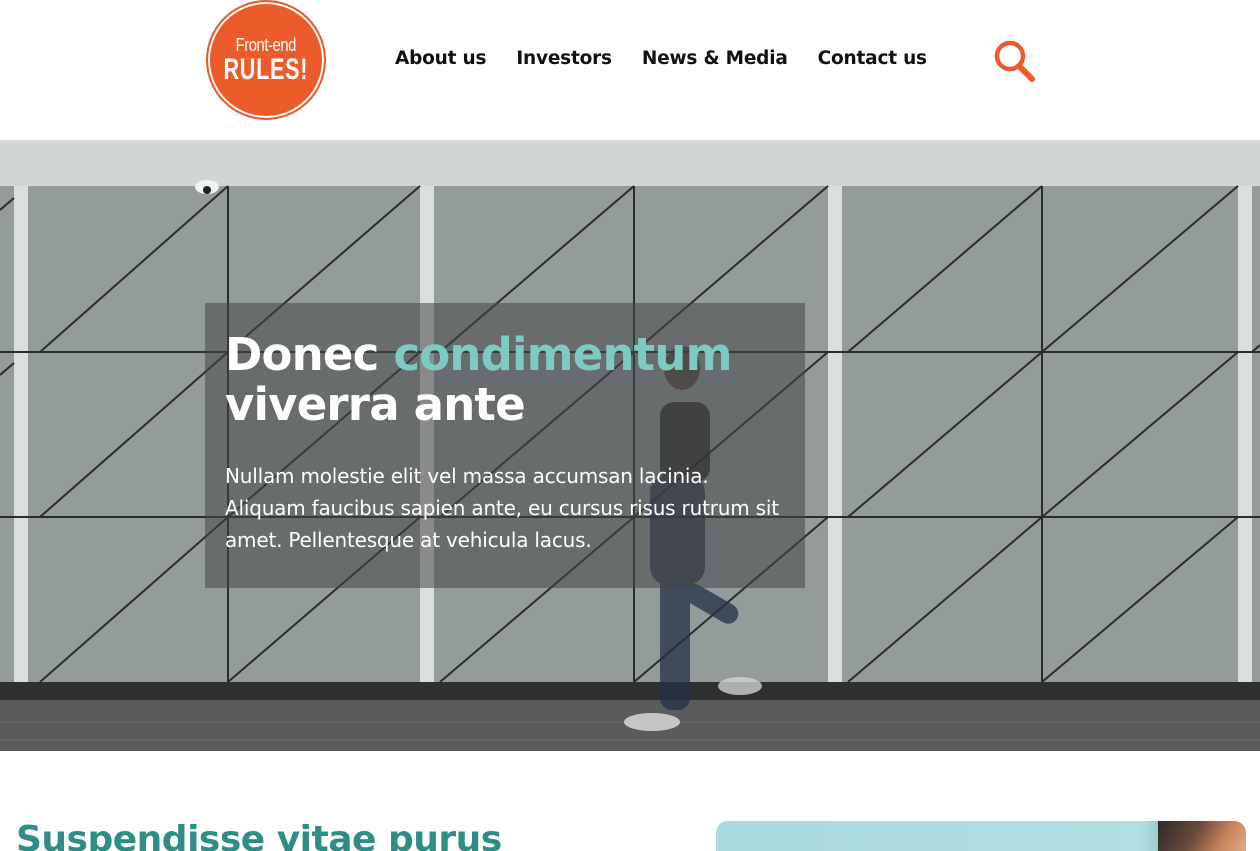 The height and width of the screenshot is (851, 1260). What do you see at coordinates (872, 59) in the screenshot?
I see `nav-item-contact-us: Contact us` at bounding box center [872, 59].